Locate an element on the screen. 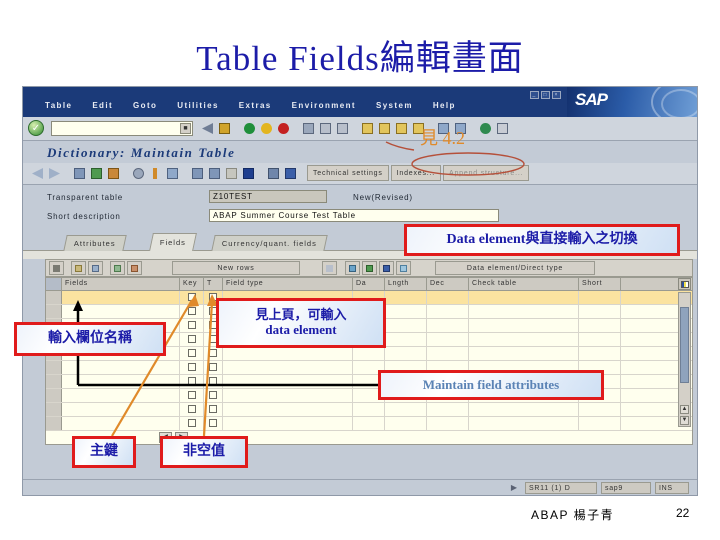  annotation-data-element-switch: Data element與直接輸入之切換 is located at coordinates (542, 240).